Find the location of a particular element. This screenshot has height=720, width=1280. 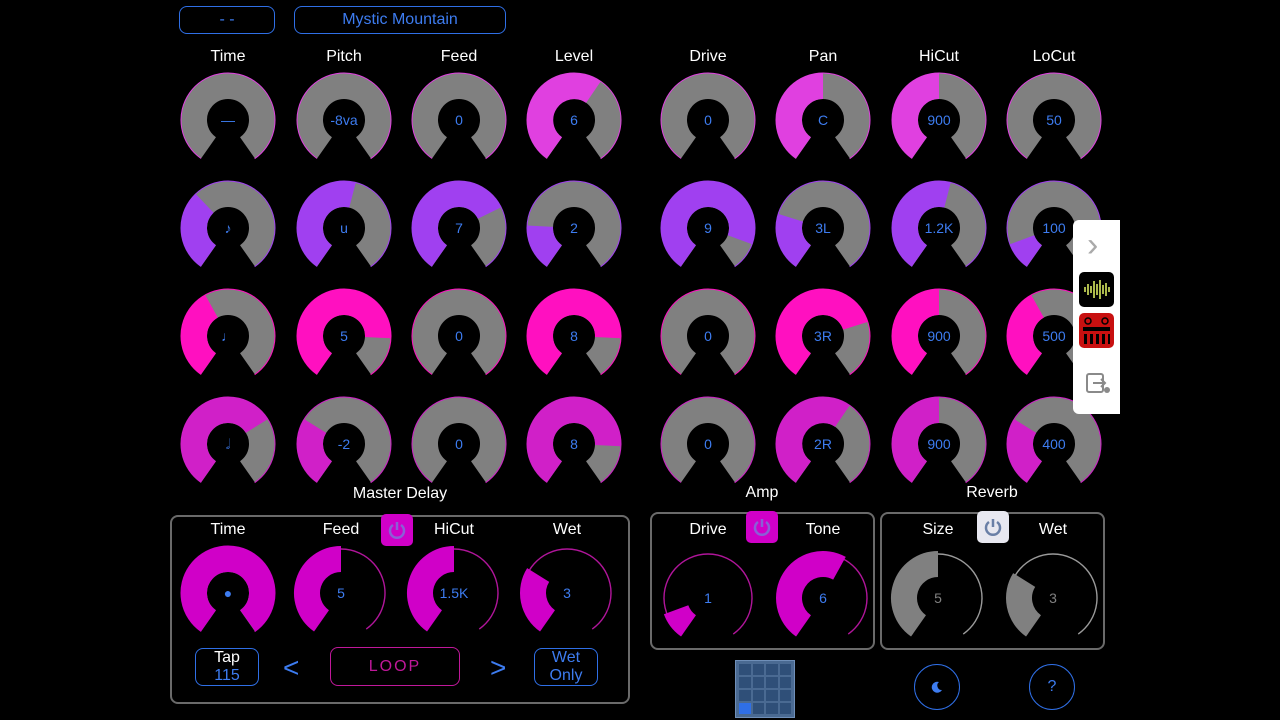

master-hicut-knob: 1.5K is located at coordinates (454, 593).